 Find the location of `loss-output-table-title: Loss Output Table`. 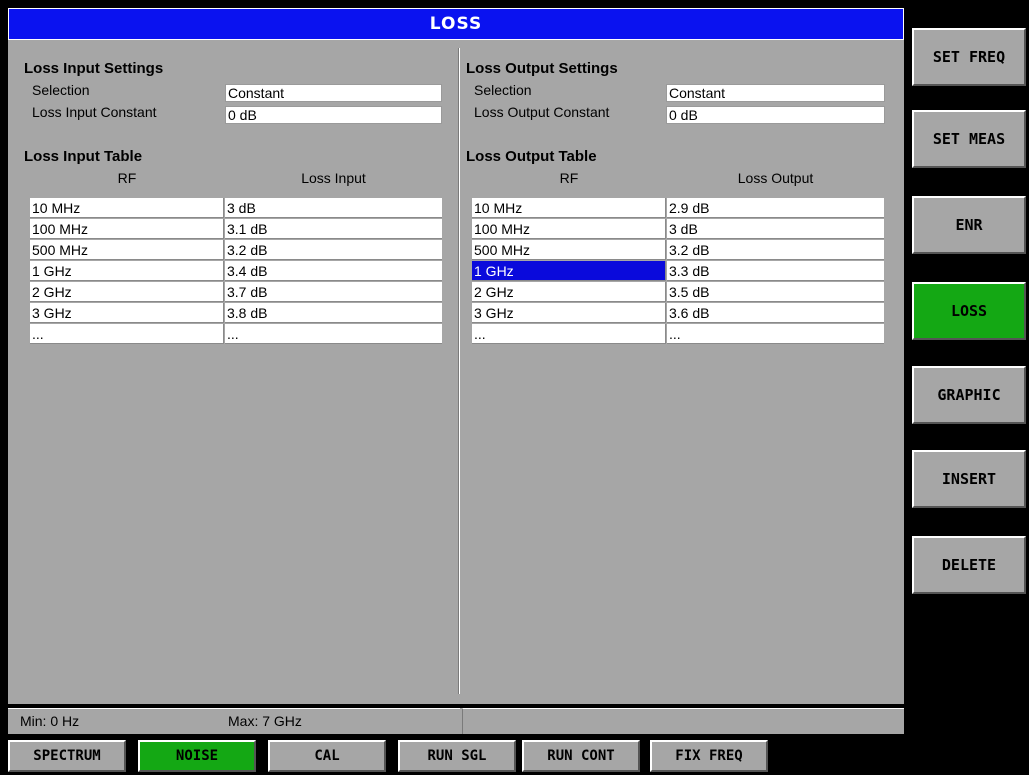

loss-output-table-title: Loss Output Table is located at coordinates (531, 156).